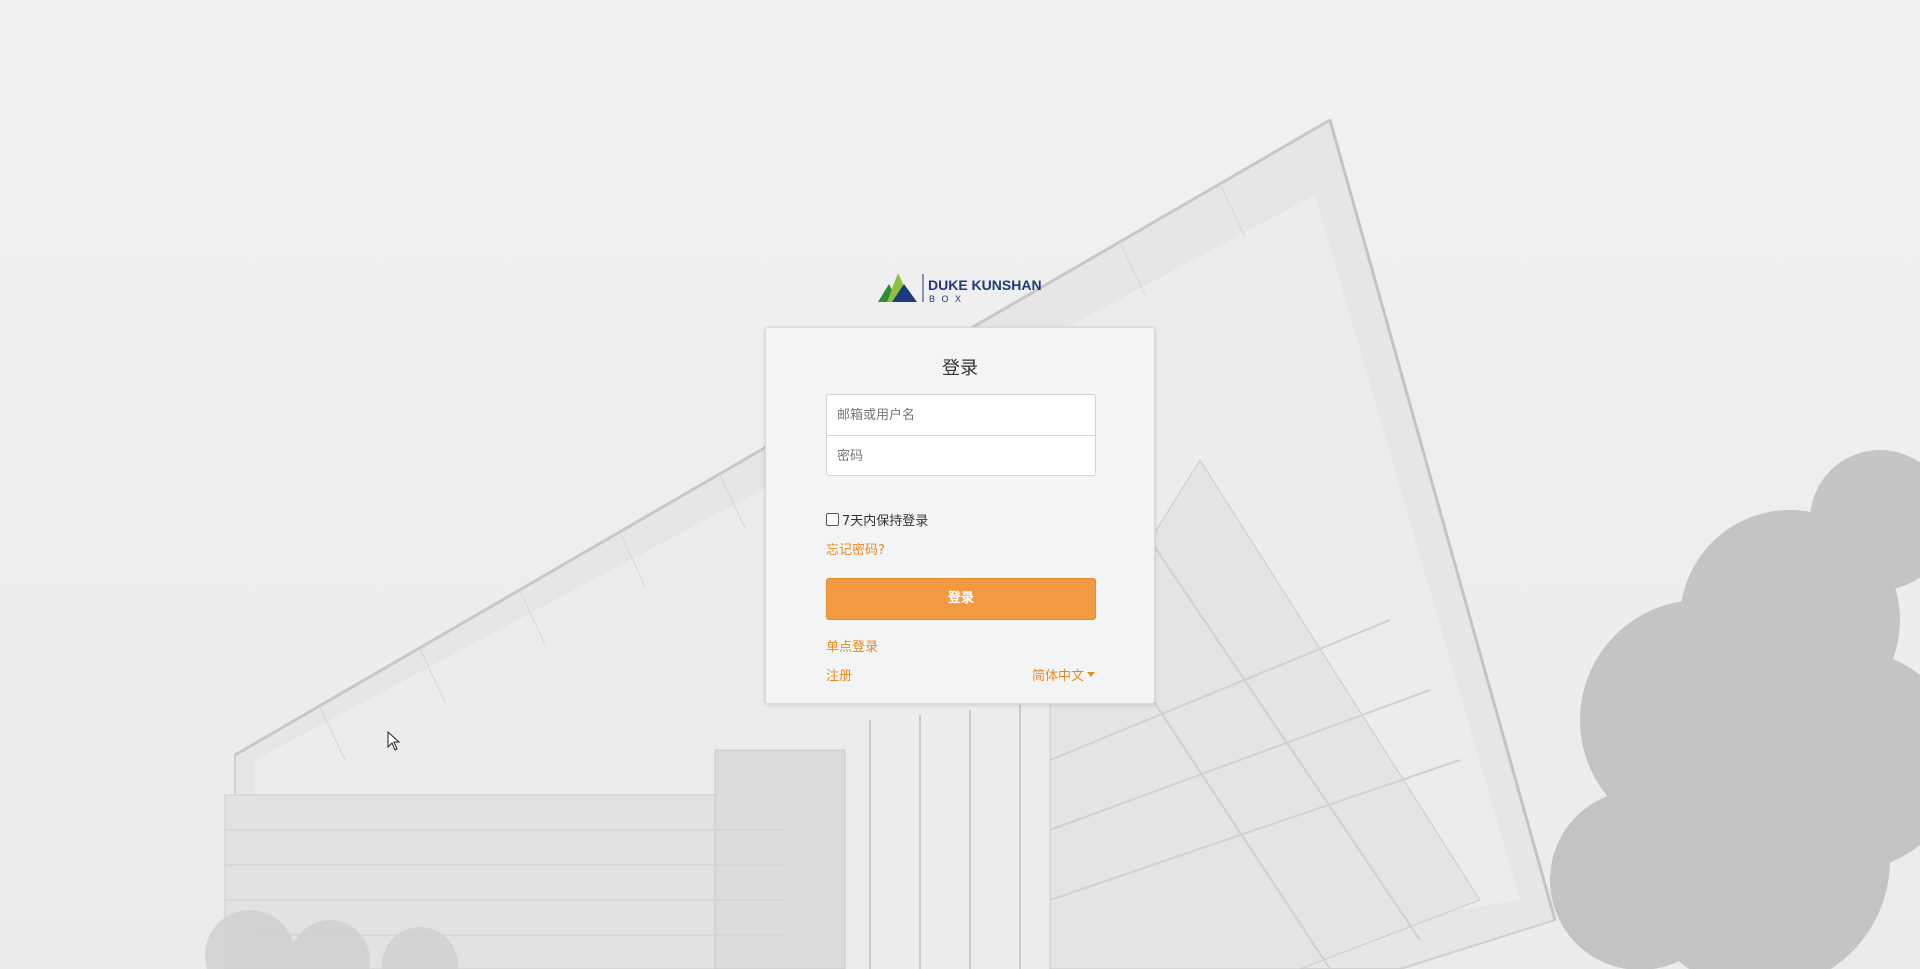 The height and width of the screenshot is (969, 1920). Describe the element at coordinates (961, 456) in the screenshot. I see `password-input` at that location.